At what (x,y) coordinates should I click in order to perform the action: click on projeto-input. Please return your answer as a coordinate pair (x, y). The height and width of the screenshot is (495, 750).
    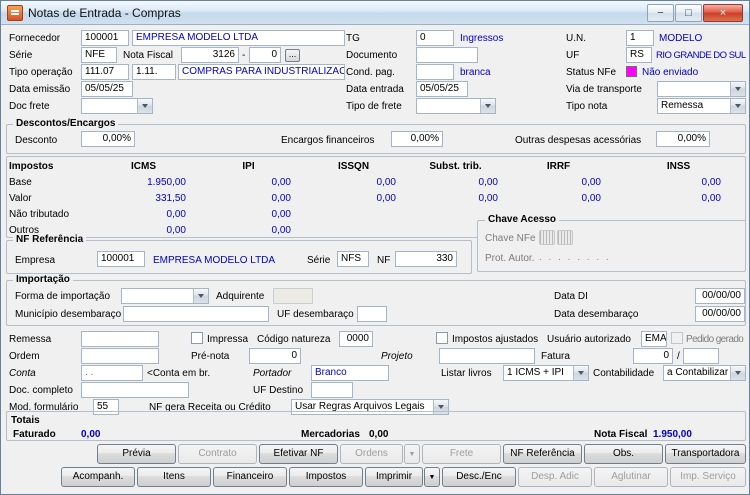
    Looking at the image, I should click on (487, 356).